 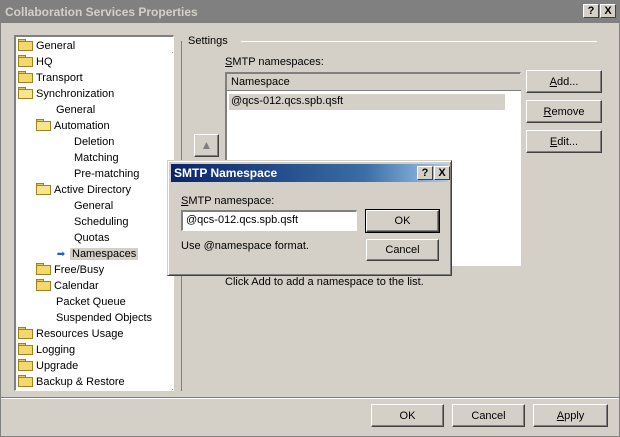 I want to click on arrow-right-icon: ➡, so click(x=61, y=254).